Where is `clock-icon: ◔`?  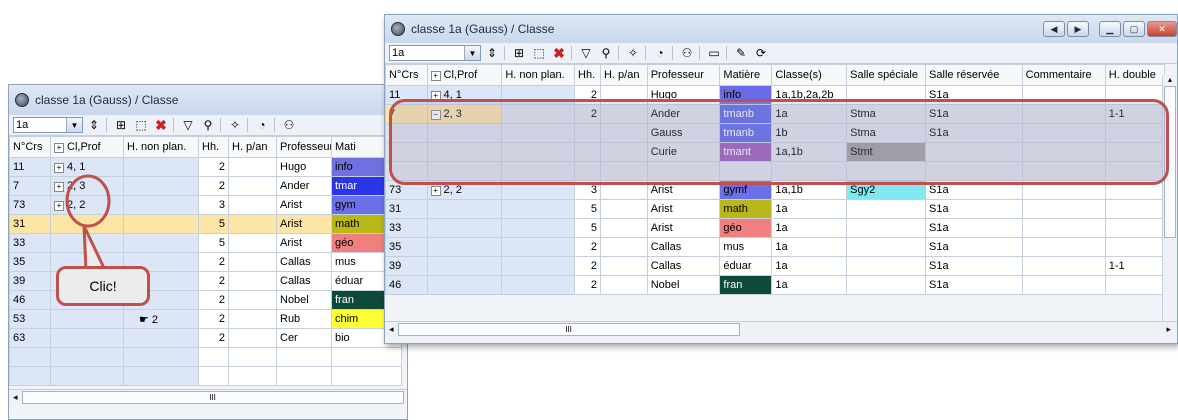
clock-icon: ◔ is located at coordinates (660, 53).